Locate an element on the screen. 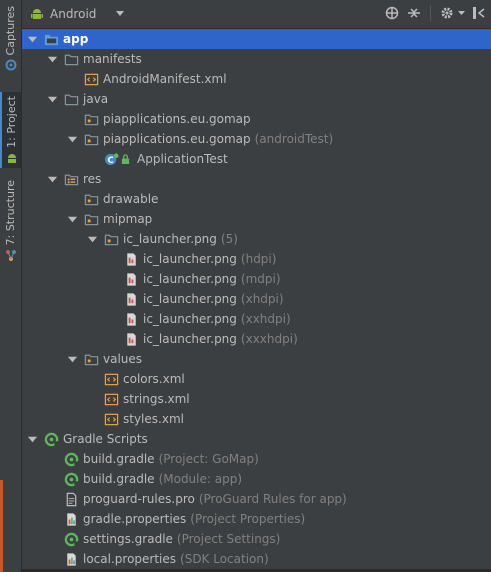 This screenshot has height=572, width=491. tree-node-hint: (hdpi) is located at coordinates (258, 259).